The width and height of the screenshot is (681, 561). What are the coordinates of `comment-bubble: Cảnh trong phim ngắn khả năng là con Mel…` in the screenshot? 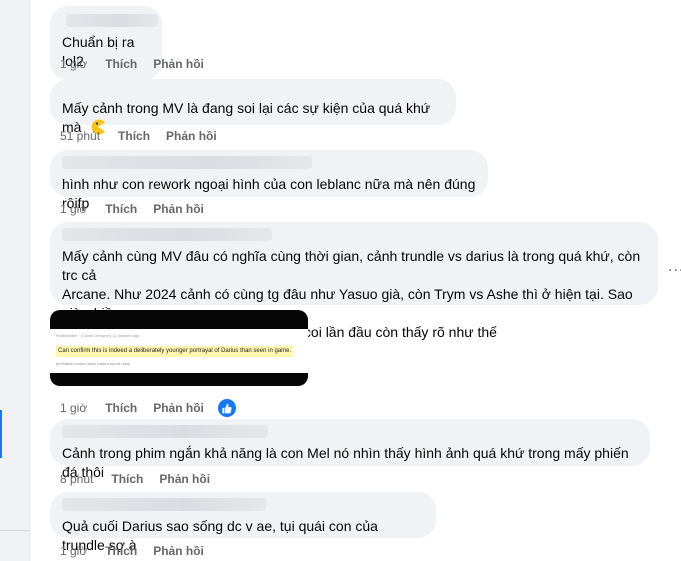 It's located at (350, 449).